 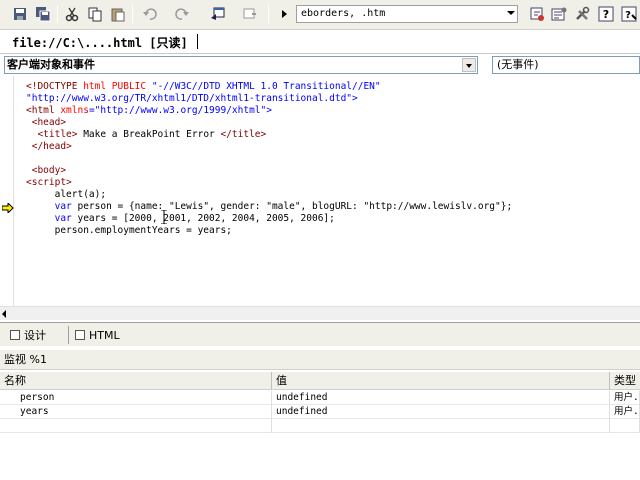 I want to click on watch-cell-name: person, so click(x=136, y=398).